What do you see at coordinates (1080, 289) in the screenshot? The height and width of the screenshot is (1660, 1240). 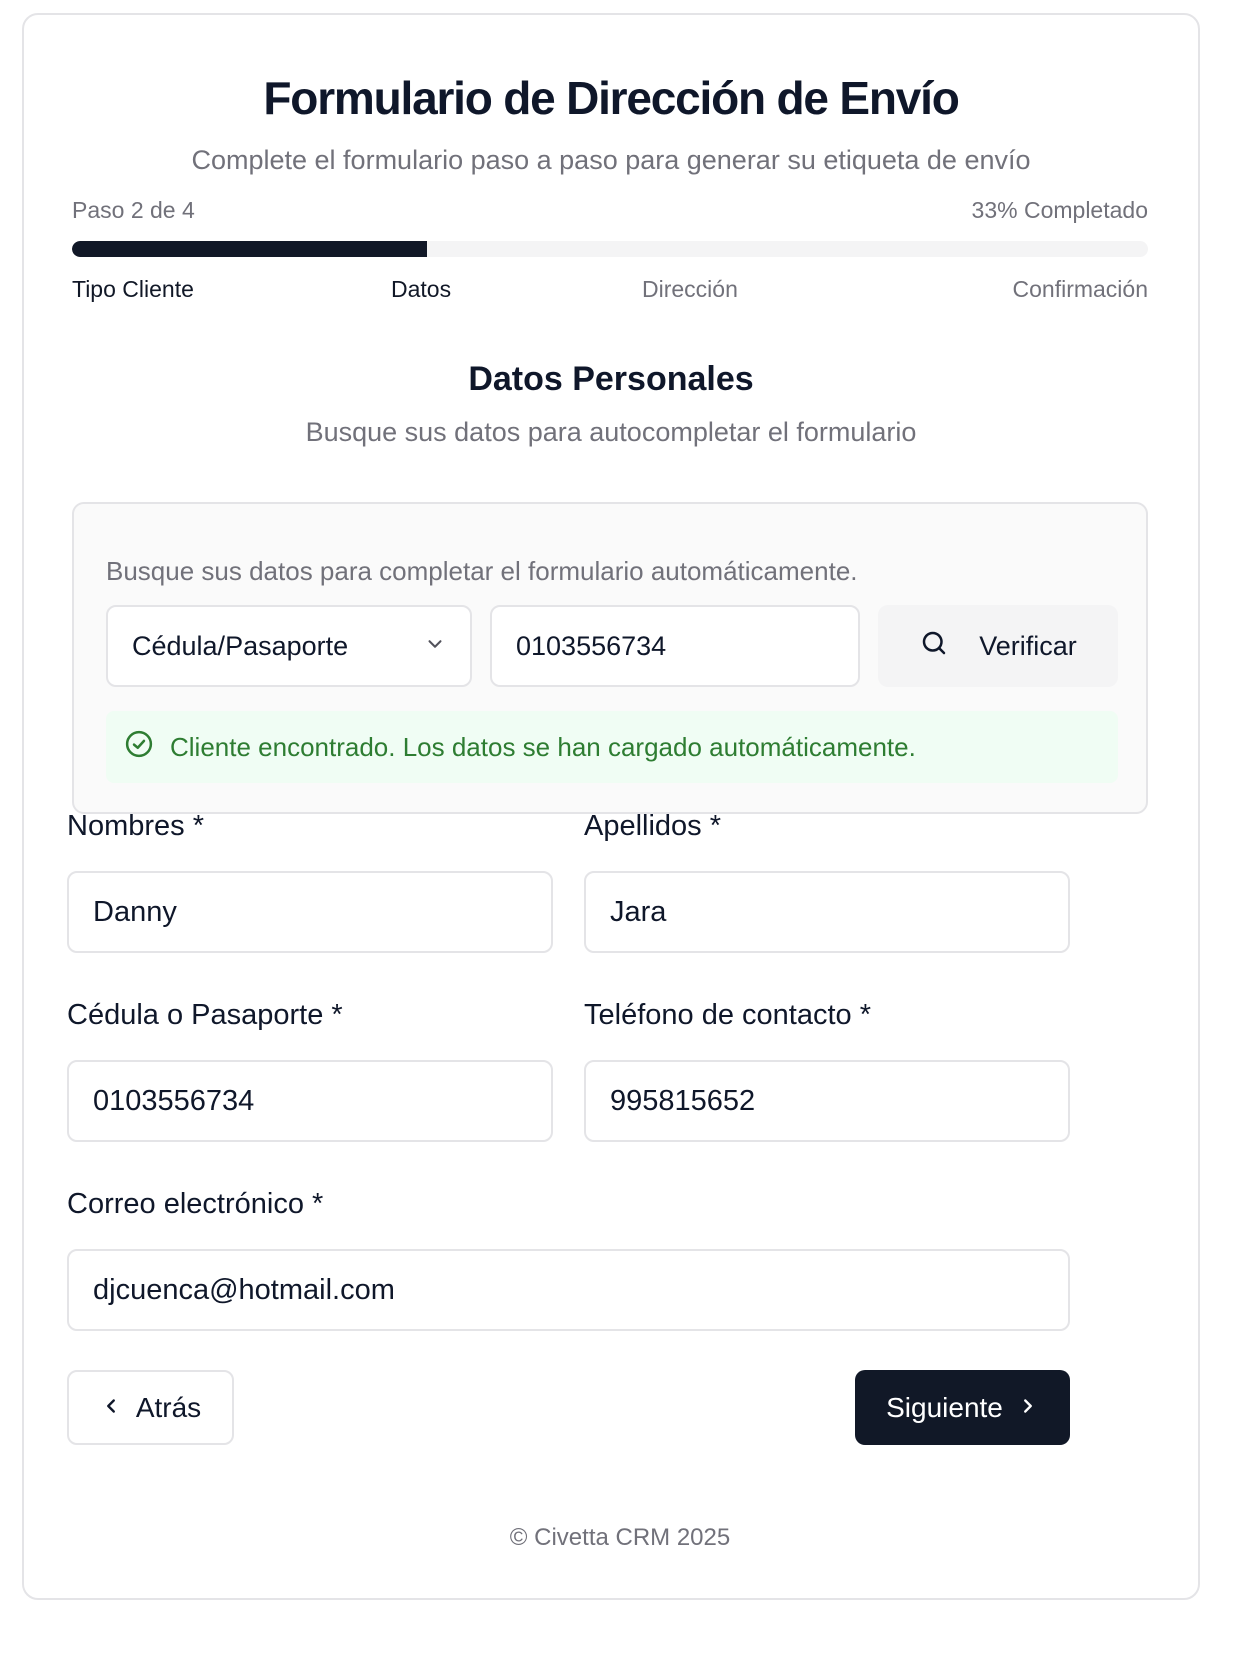 I see `step-confirmacion: Confirmación` at bounding box center [1080, 289].